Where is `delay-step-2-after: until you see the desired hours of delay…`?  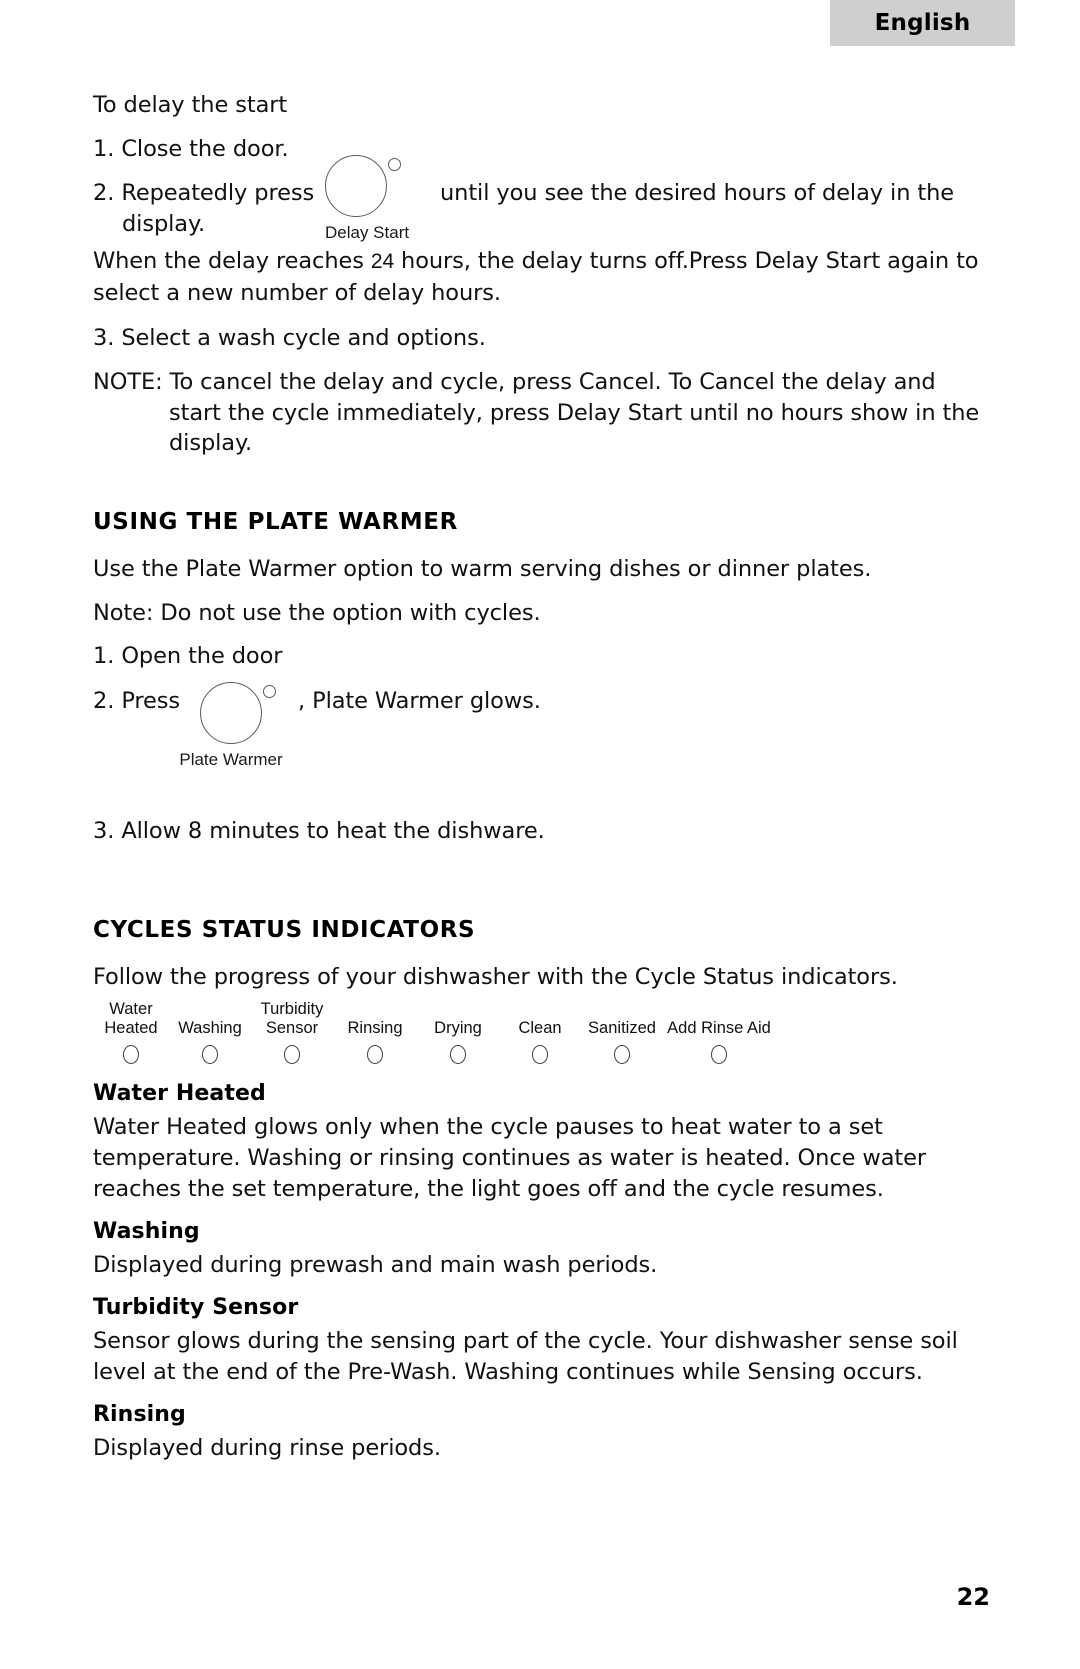 delay-step-2-after: until you see the desired hours of delay… is located at coordinates (697, 193).